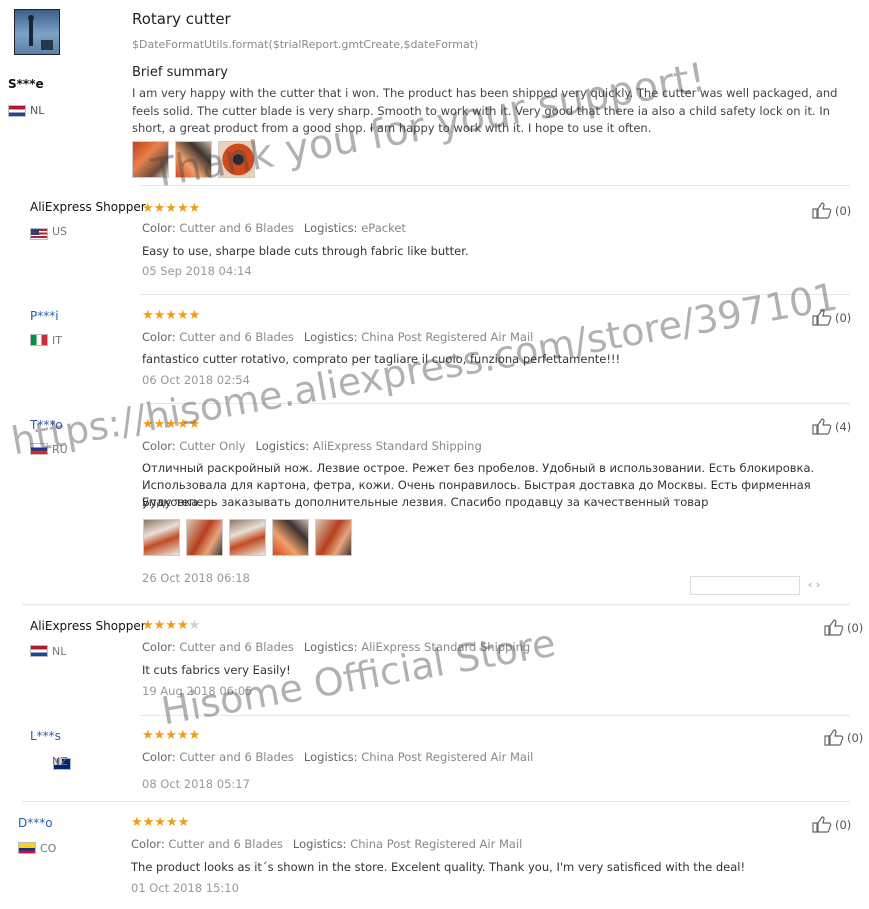 Image resolution: width=869 pixels, height=909 pixels. What do you see at coordinates (216, 670) in the screenshot?
I see `review-text: It cuts fabrics very Easily!` at bounding box center [216, 670].